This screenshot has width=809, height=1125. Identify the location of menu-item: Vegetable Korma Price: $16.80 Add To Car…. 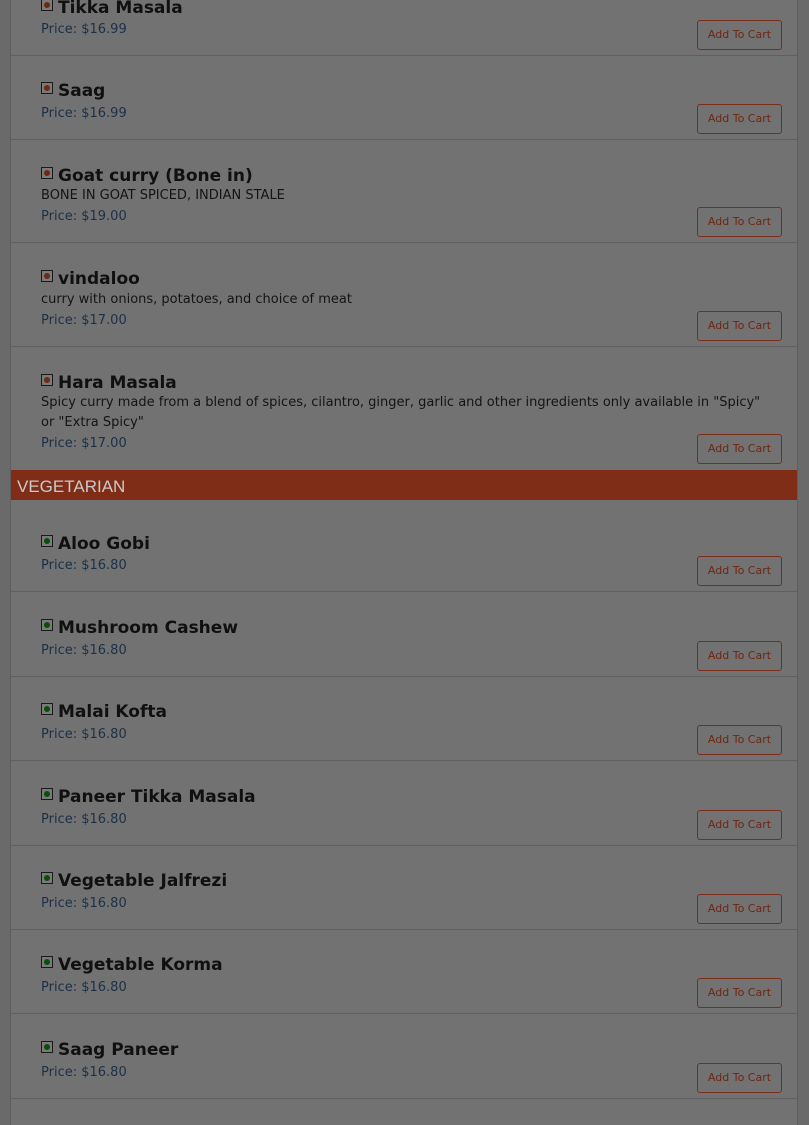
(404, 972).